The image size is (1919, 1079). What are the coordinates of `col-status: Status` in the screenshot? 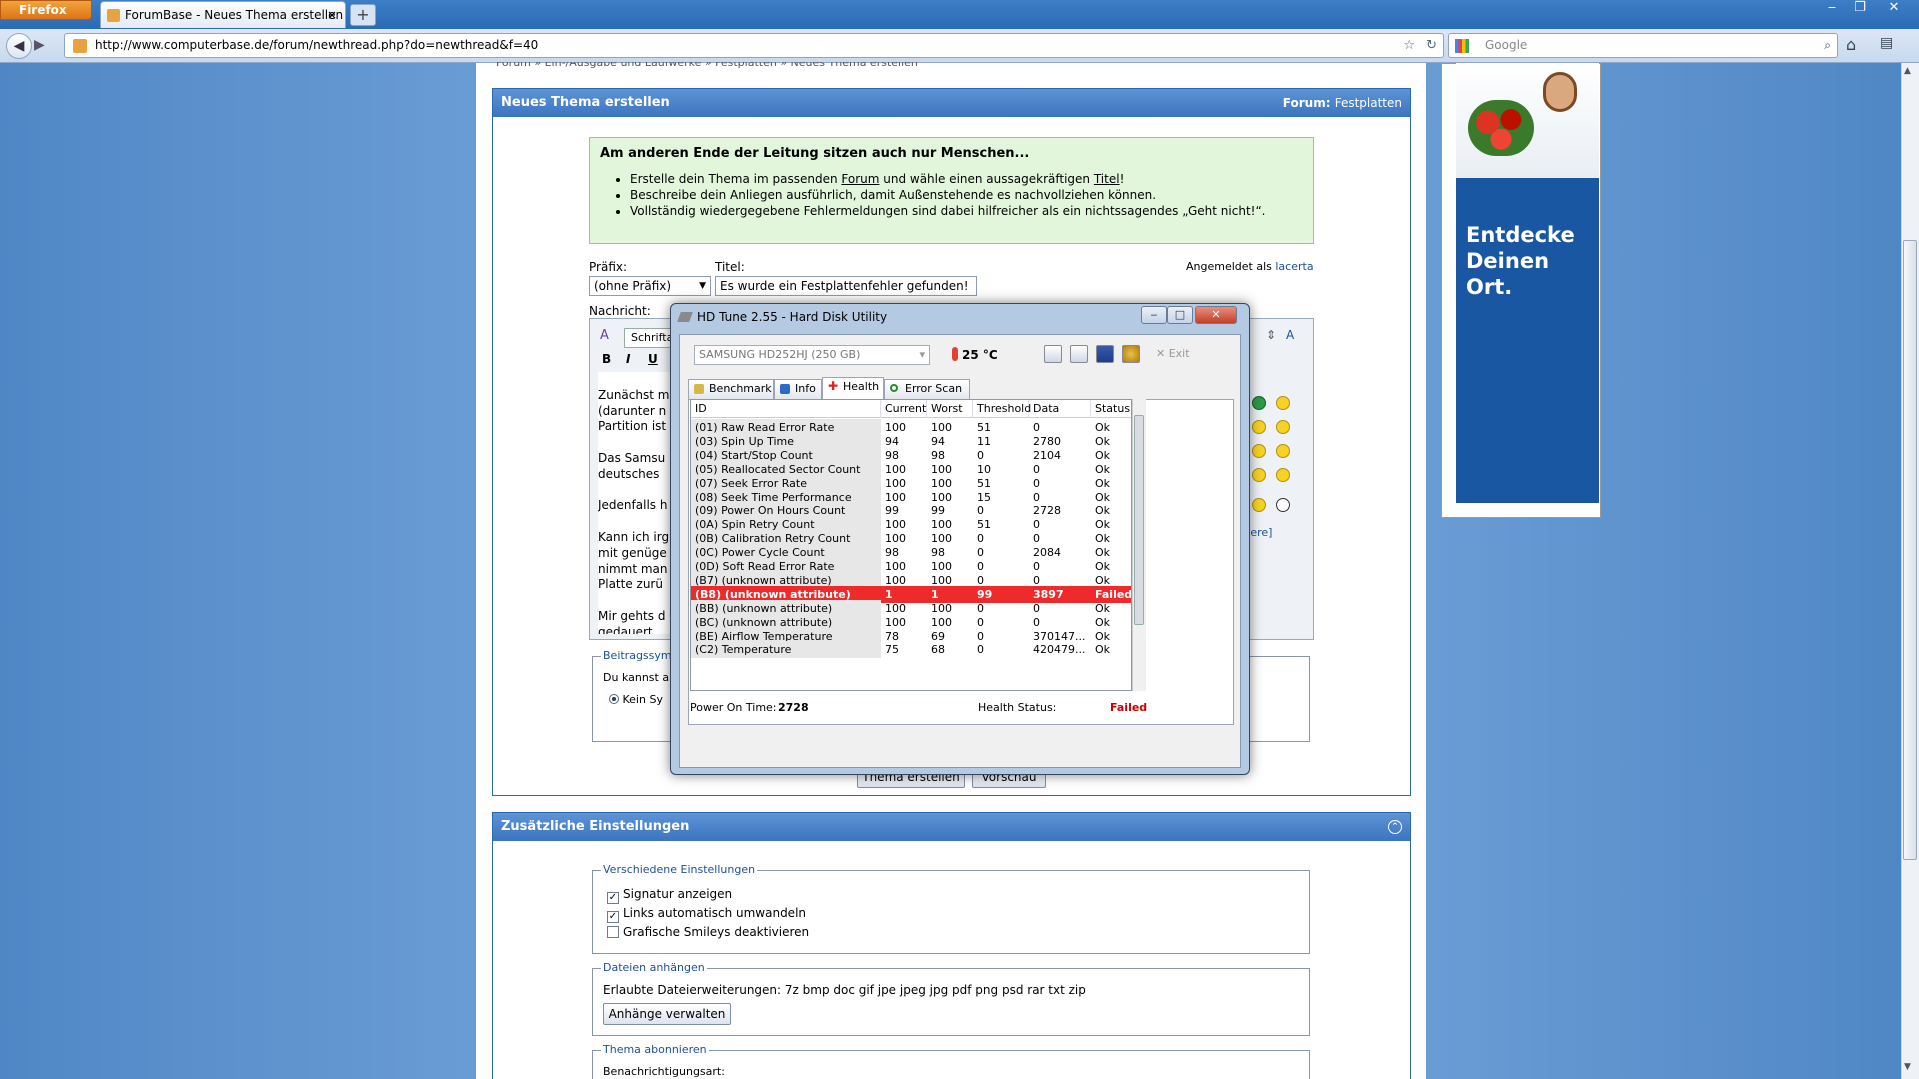 It's located at (1111, 409).